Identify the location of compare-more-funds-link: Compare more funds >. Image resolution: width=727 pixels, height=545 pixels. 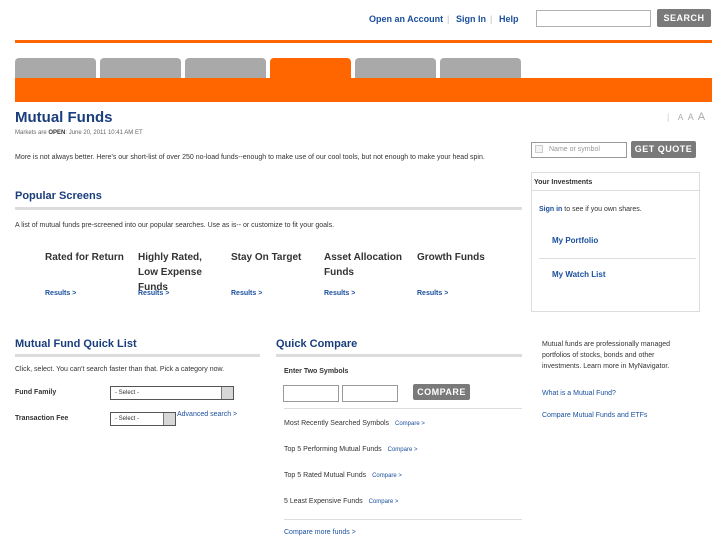
(320, 532).